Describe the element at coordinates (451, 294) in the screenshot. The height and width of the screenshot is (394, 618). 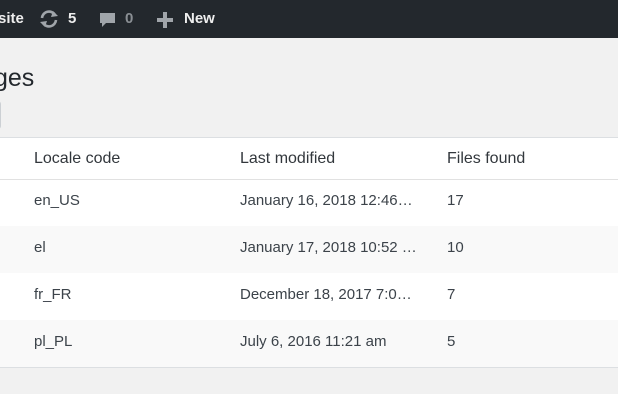
I see `files-found-cell: 7` at that location.